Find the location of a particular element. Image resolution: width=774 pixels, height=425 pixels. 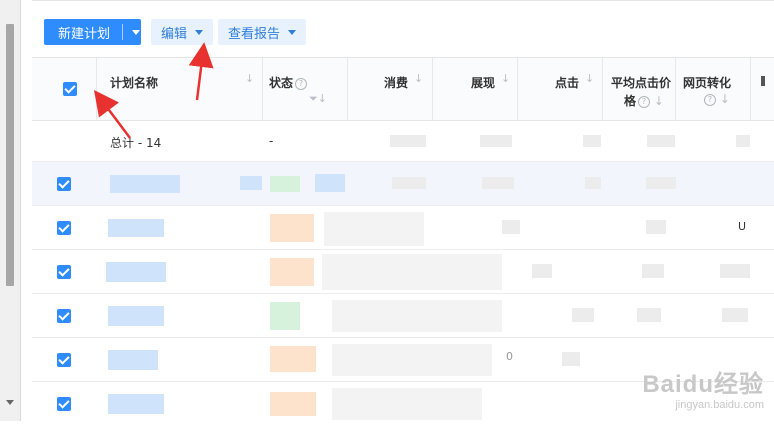

col-status: 状态? ⏷↓ is located at coordinates (305, 89).